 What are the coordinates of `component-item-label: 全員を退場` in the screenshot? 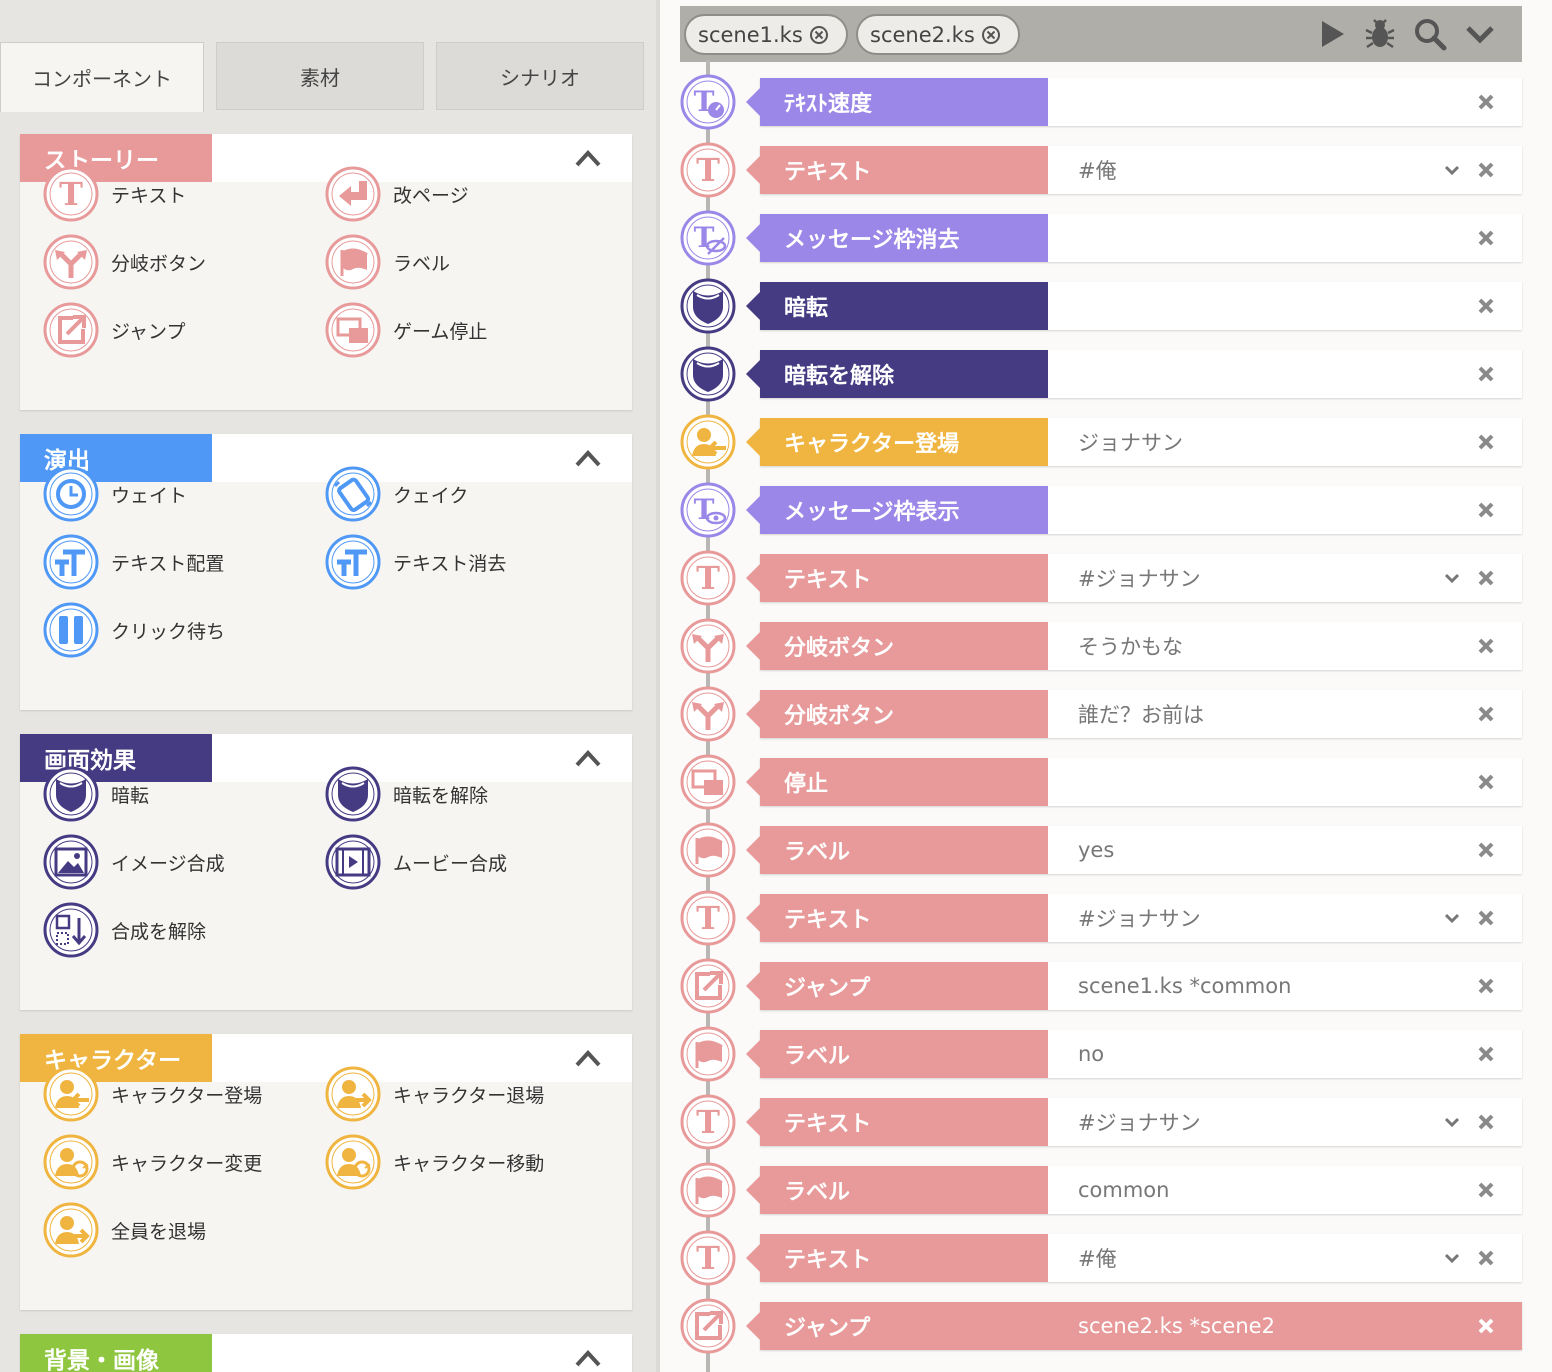 It's located at (159, 1231).